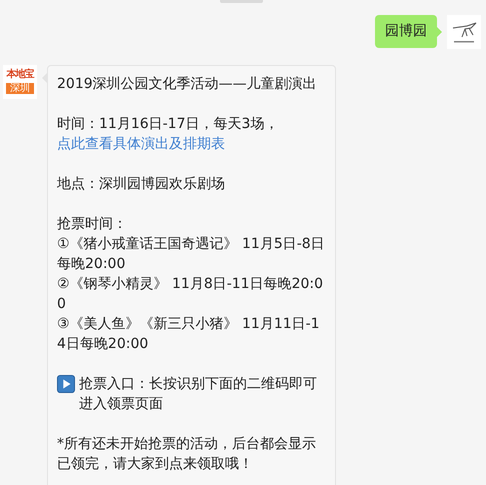 The height and width of the screenshot is (485, 486). Describe the element at coordinates (189, 334) in the screenshot. I see `message-text: ③《美人鱼》《新三只小猪》 11月11日-14日每晚20:00` at that location.